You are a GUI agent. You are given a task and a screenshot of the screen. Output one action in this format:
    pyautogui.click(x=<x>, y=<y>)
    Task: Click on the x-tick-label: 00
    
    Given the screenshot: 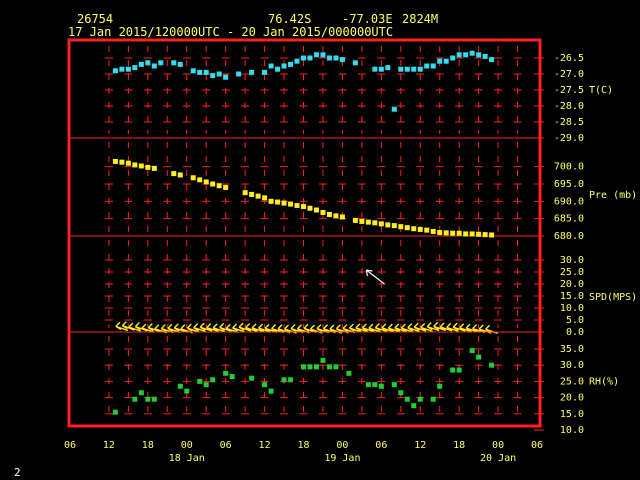 What is the action you would take?
    pyautogui.click(x=187, y=445)
    